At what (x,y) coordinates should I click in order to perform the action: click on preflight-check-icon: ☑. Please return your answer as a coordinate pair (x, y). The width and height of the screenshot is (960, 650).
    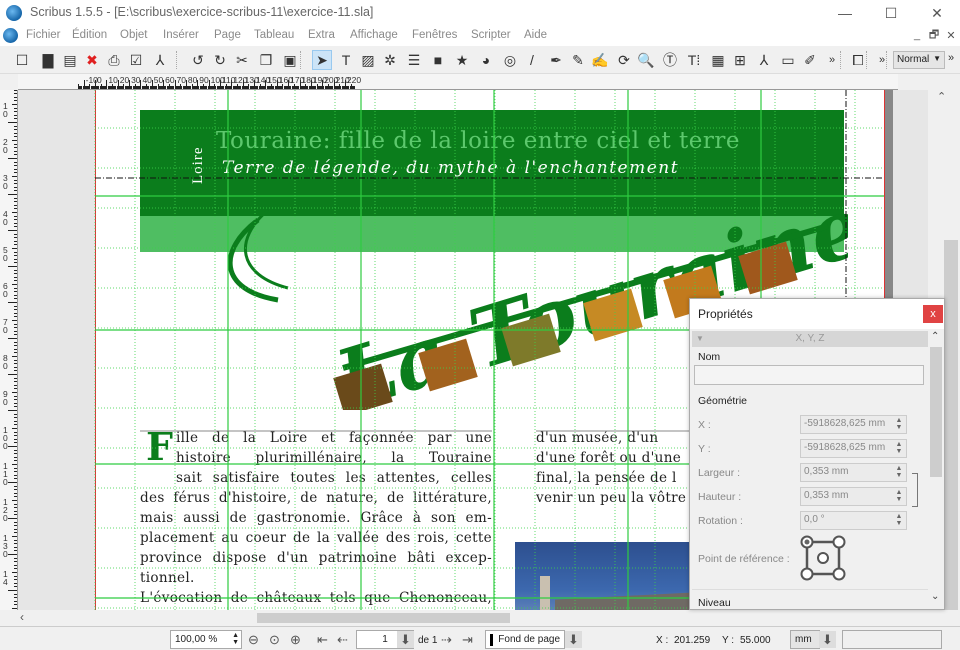
    Looking at the image, I should click on (136, 60).